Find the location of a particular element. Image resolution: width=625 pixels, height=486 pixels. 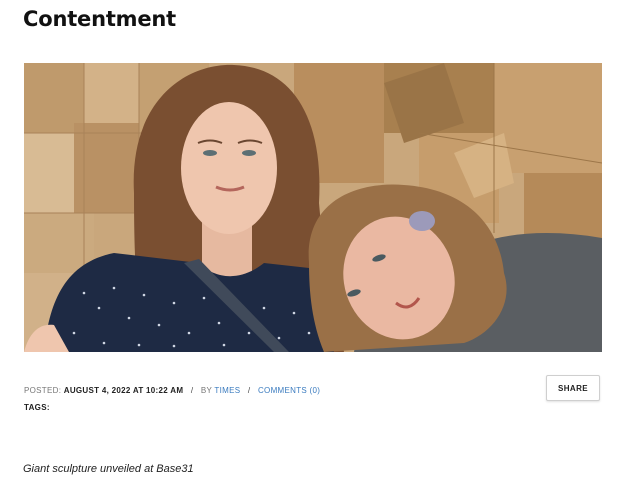

post-title: Contentment is located at coordinates (99, 19).